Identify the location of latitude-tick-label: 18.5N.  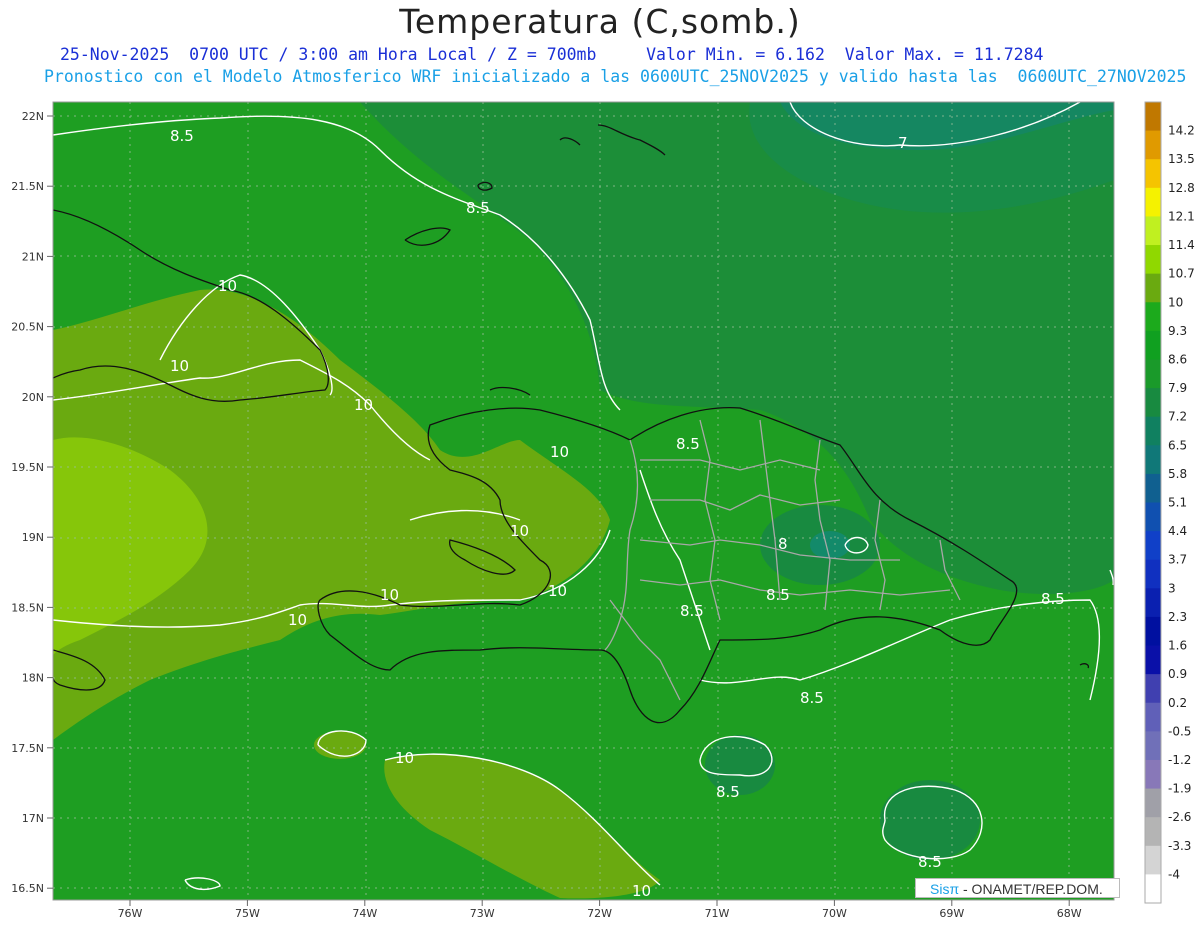
(27, 607).